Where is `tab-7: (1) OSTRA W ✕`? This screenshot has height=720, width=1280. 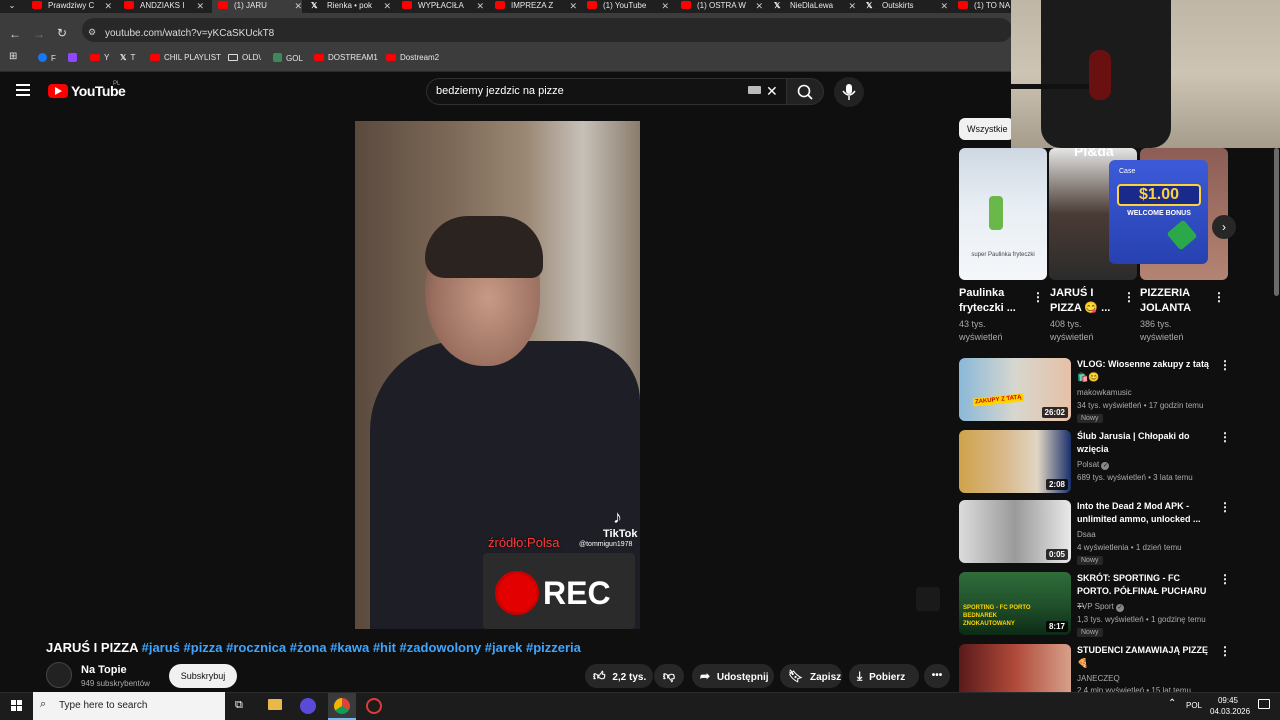 tab-7: (1) OSTRA W ✕ is located at coordinates (722, 6).